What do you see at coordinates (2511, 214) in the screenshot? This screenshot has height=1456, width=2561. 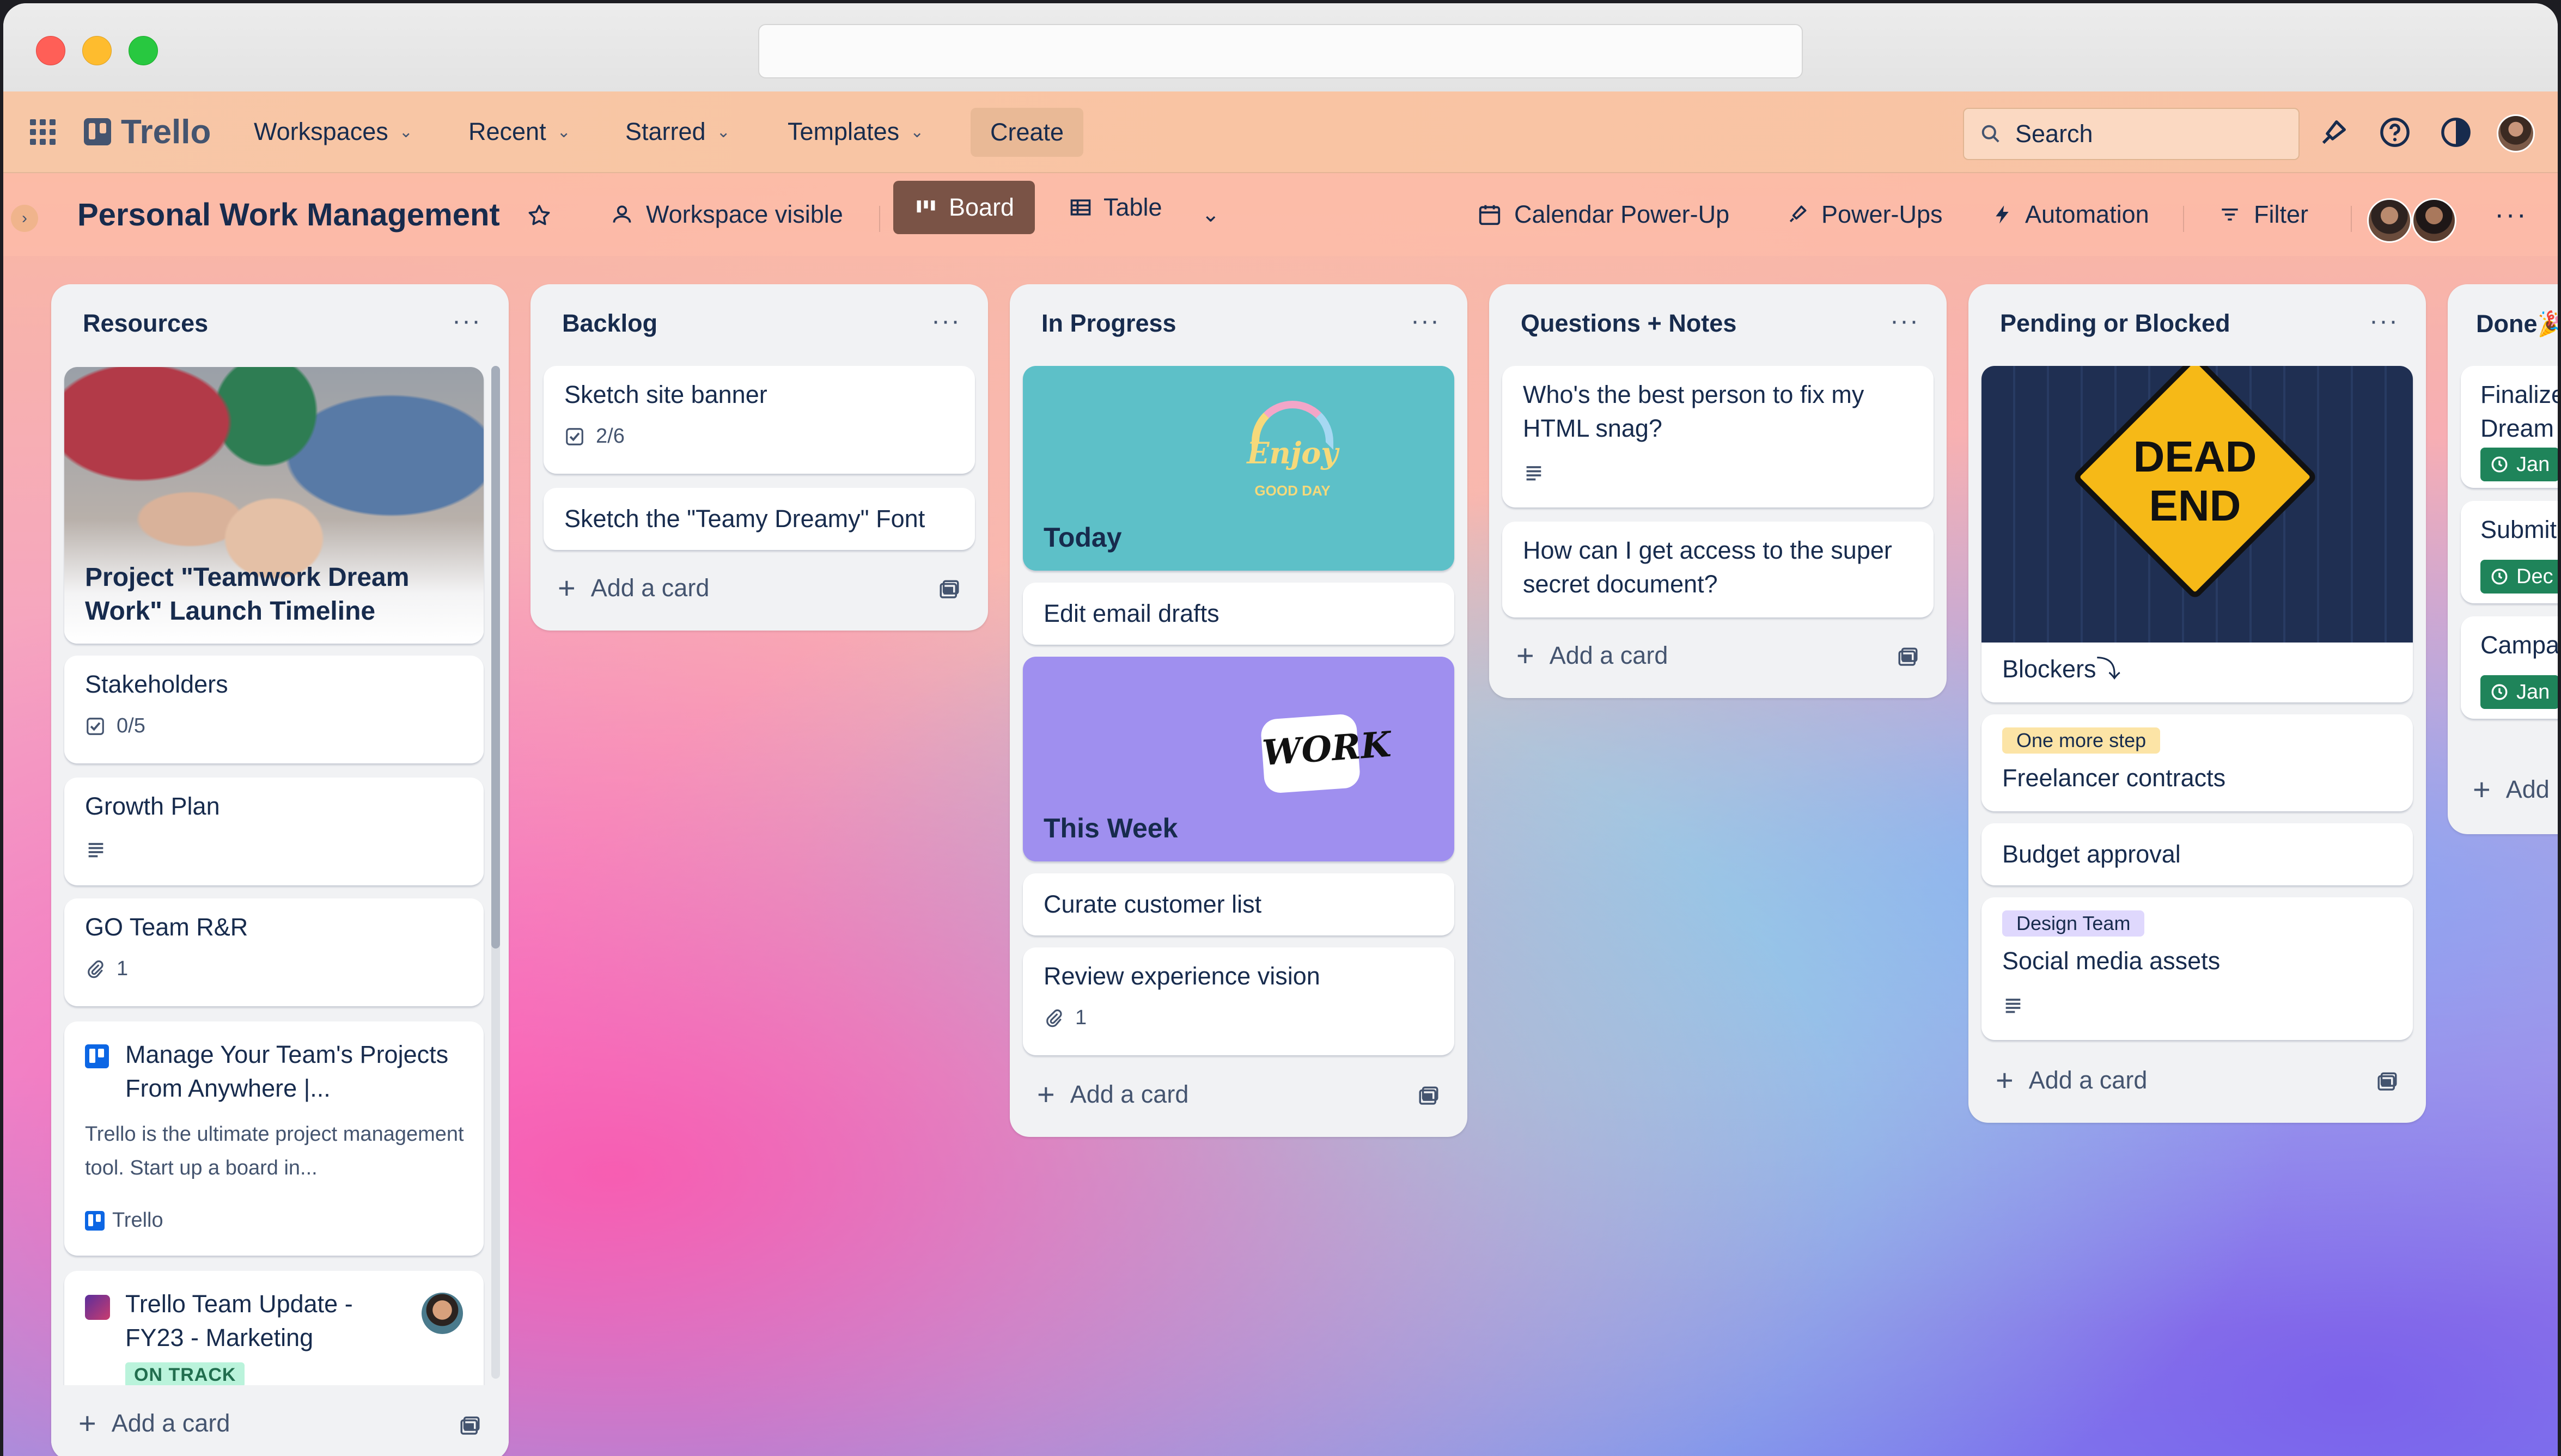 I see `board-menu-button: ···` at bounding box center [2511, 214].